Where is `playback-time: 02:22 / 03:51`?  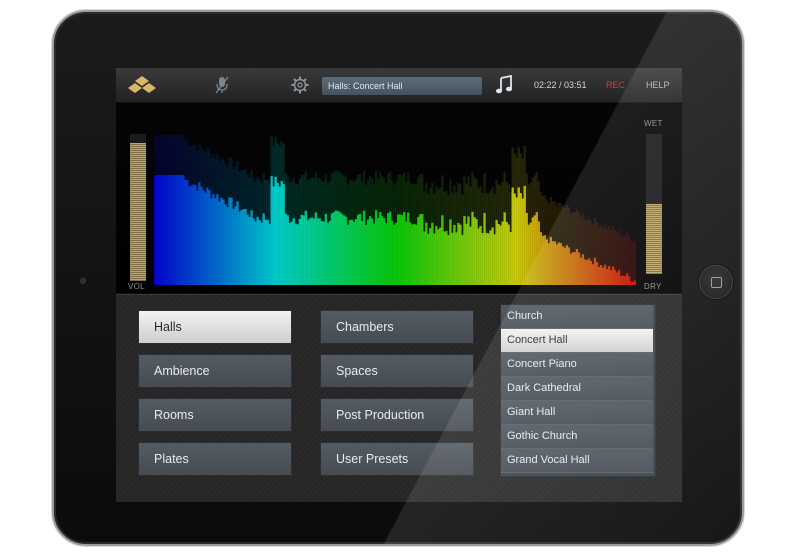 playback-time: 02:22 / 03:51 is located at coordinates (560, 85).